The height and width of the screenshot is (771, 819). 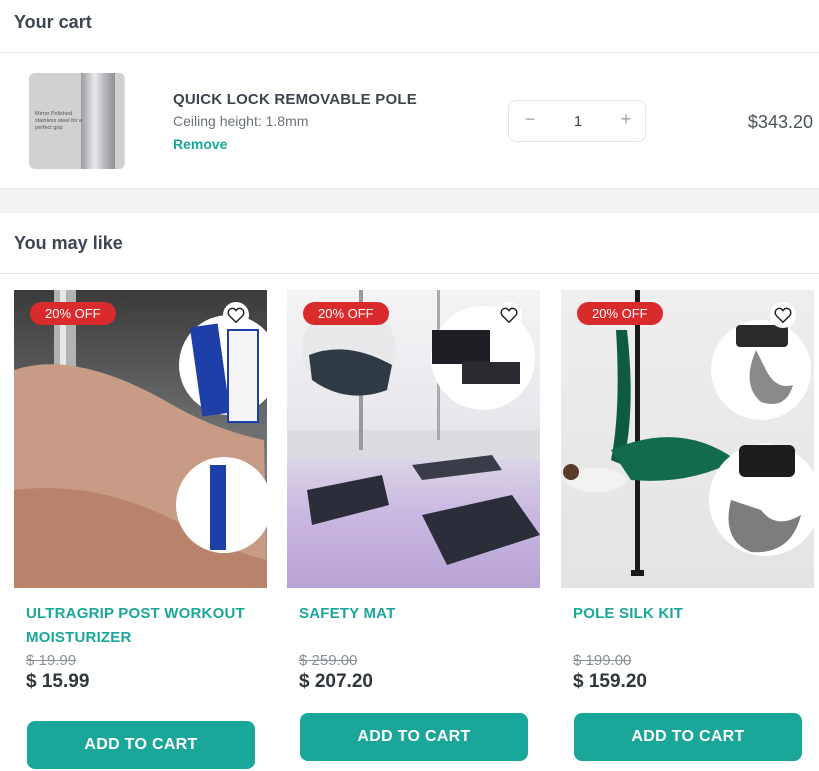 What do you see at coordinates (200, 144) in the screenshot?
I see `remove-button: Remove` at bounding box center [200, 144].